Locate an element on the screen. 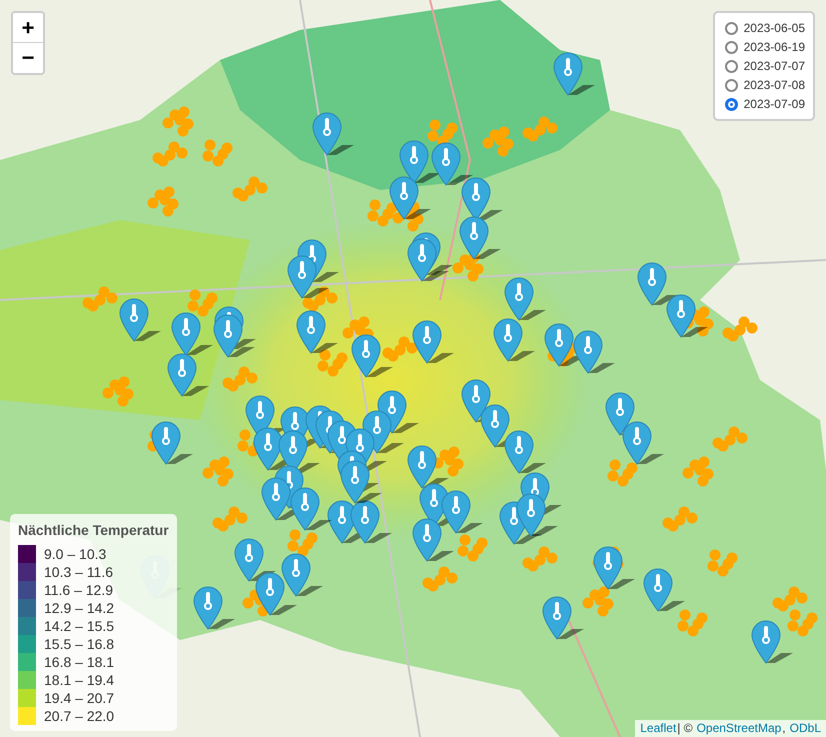 This screenshot has height=737, width=826. legend-title: Nächtliche Temperatur is located at coordinates (93, 530).